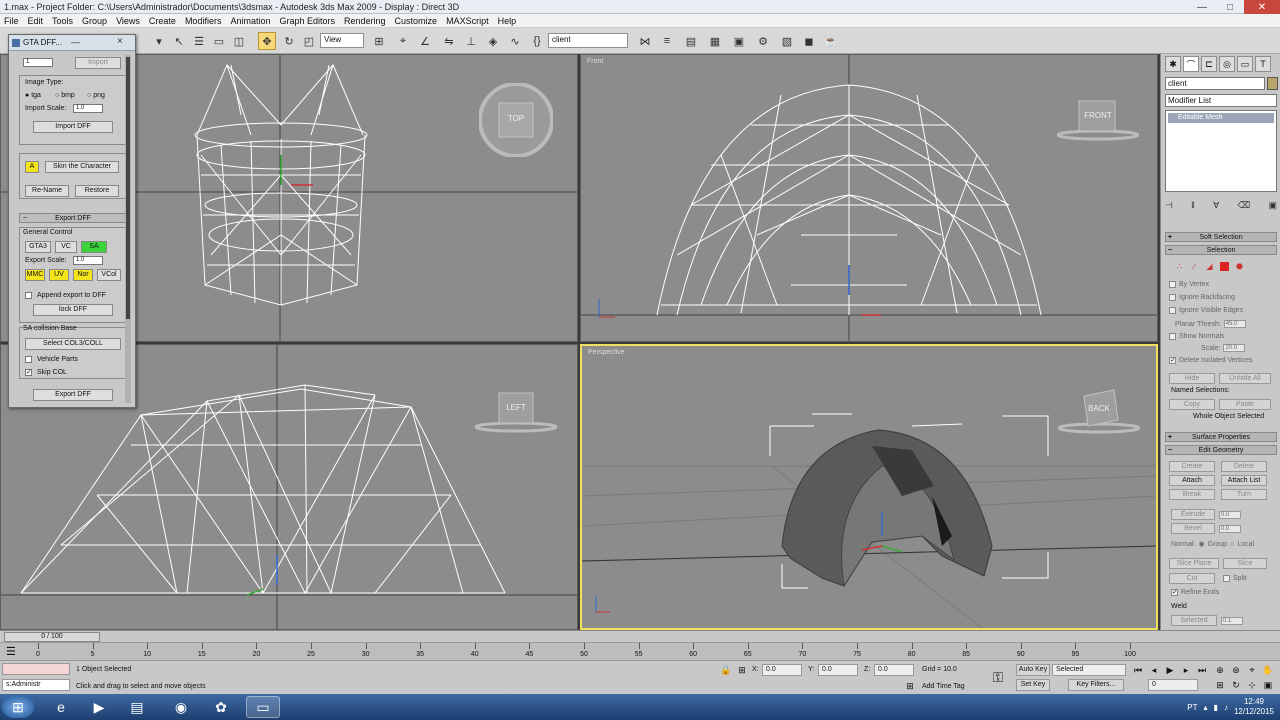 The width and height of the screenshot is (1280, 720). Describe the element at coordinates (449, 41) in the screenshot. I see `mirror-icon: ⇋` at that location.